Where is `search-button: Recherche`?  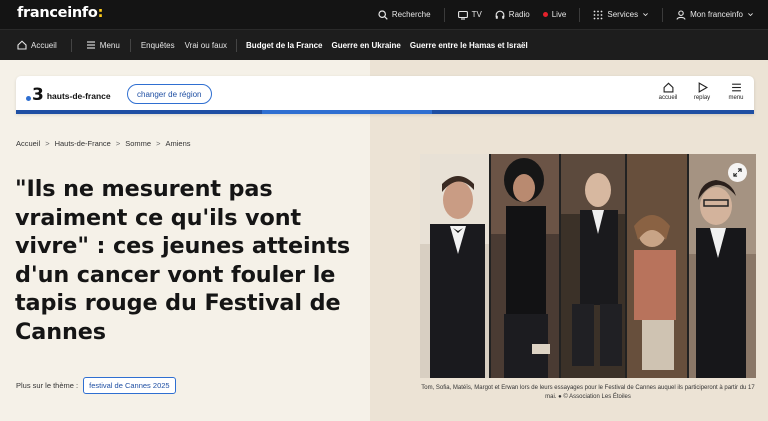
search-button: Recherche is located at coordinates (404, 14).